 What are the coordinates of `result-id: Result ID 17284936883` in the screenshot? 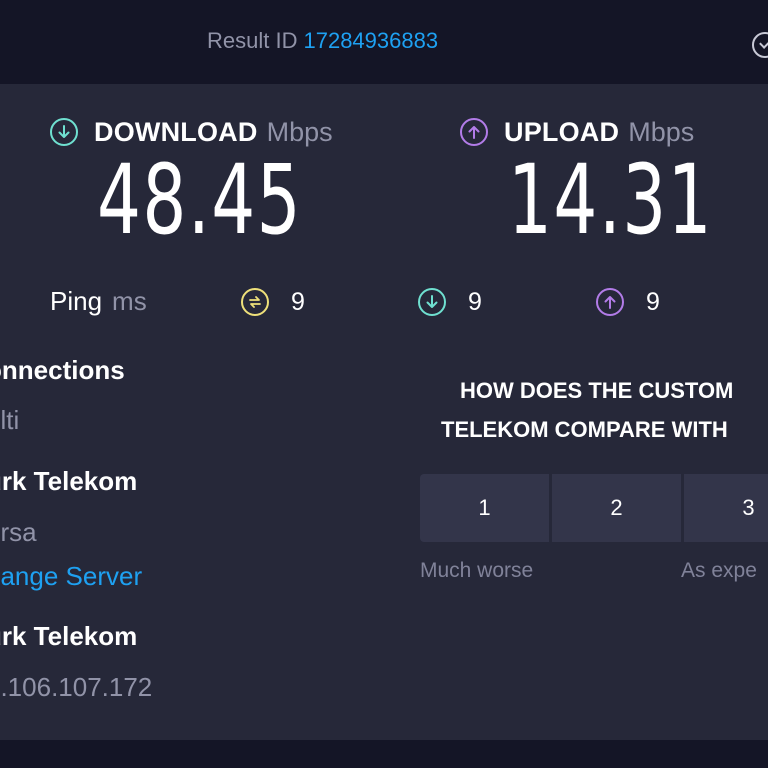 It's located at (322, 41).